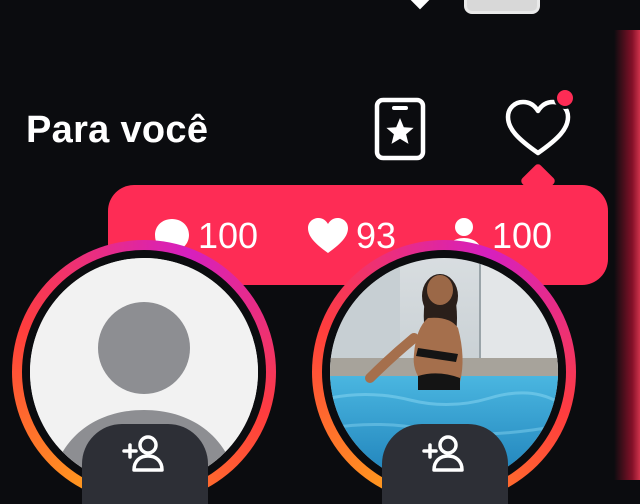 Image resolution: width=640 pixels, height=504 pixels. I want to click on likes-stat: 93, so click(351, 236).